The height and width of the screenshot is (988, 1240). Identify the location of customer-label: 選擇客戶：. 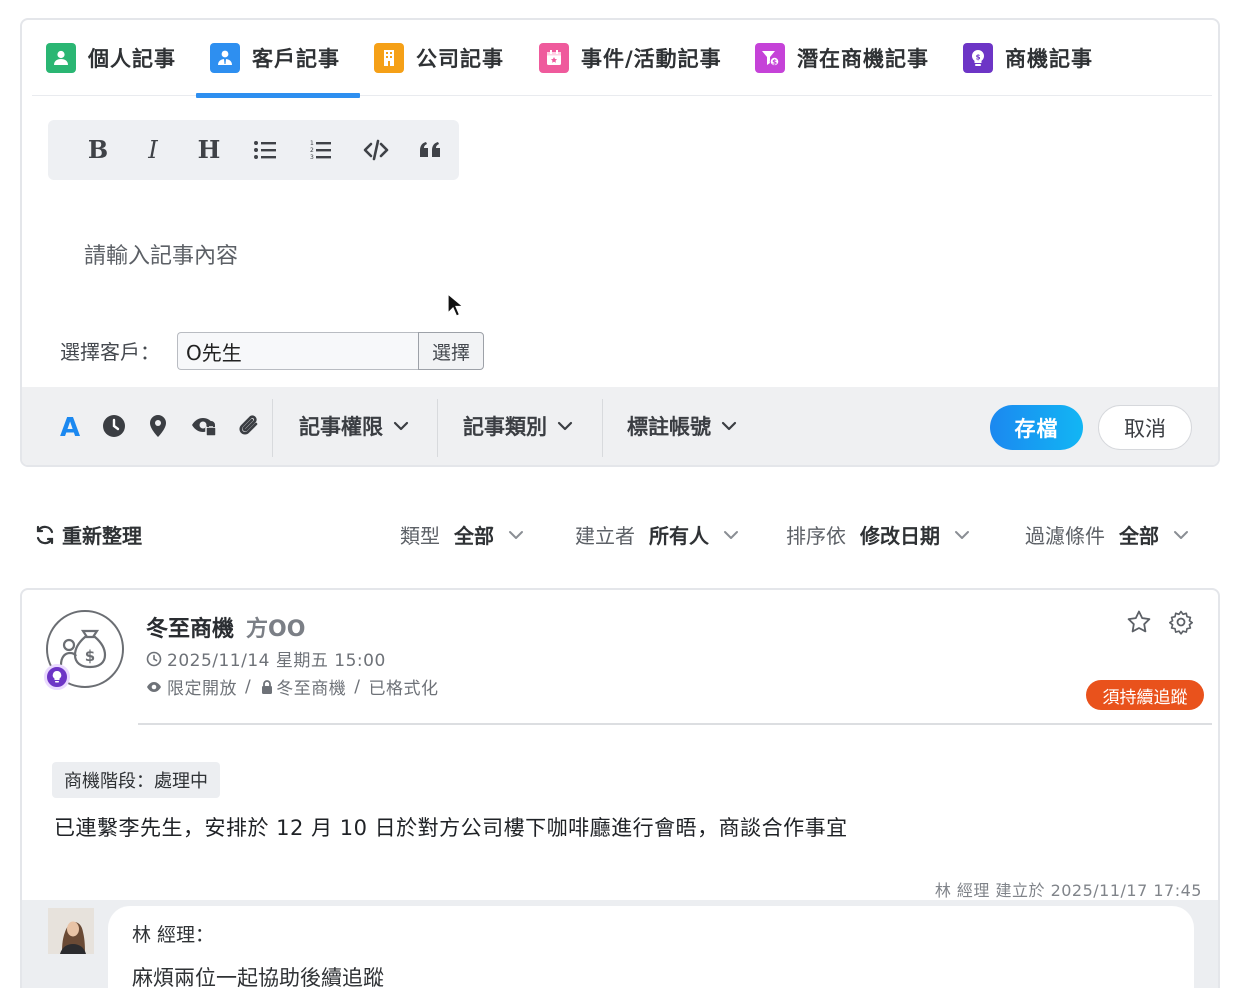
(110, 352).